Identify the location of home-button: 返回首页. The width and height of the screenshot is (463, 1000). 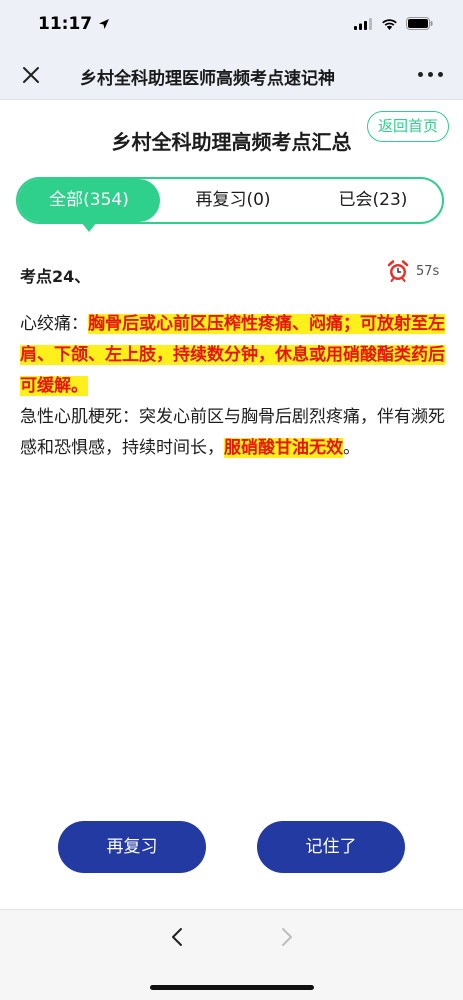
(408, 126).